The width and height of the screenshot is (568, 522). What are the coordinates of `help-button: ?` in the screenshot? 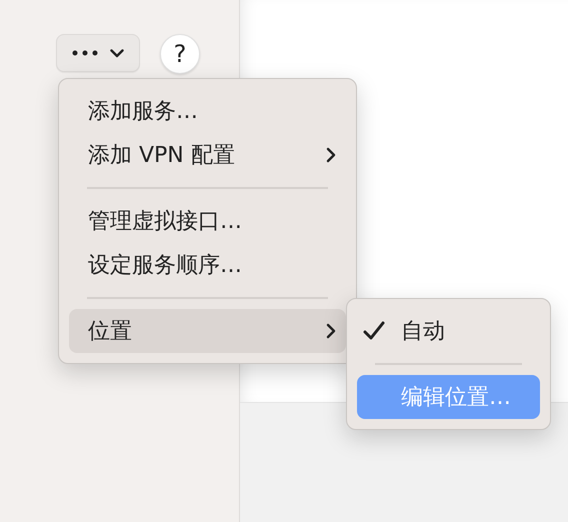 It's located at (180, 54).